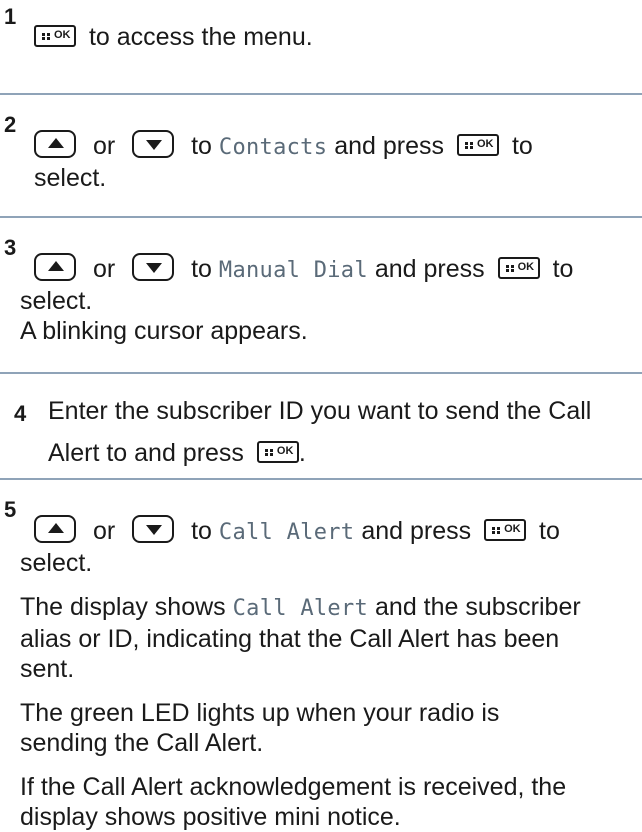  What do you see at coordinates (293, 270) in the screenshot?
I see `menu-item-manual-dial: Manual Dial` at bounding box center [293, 270].